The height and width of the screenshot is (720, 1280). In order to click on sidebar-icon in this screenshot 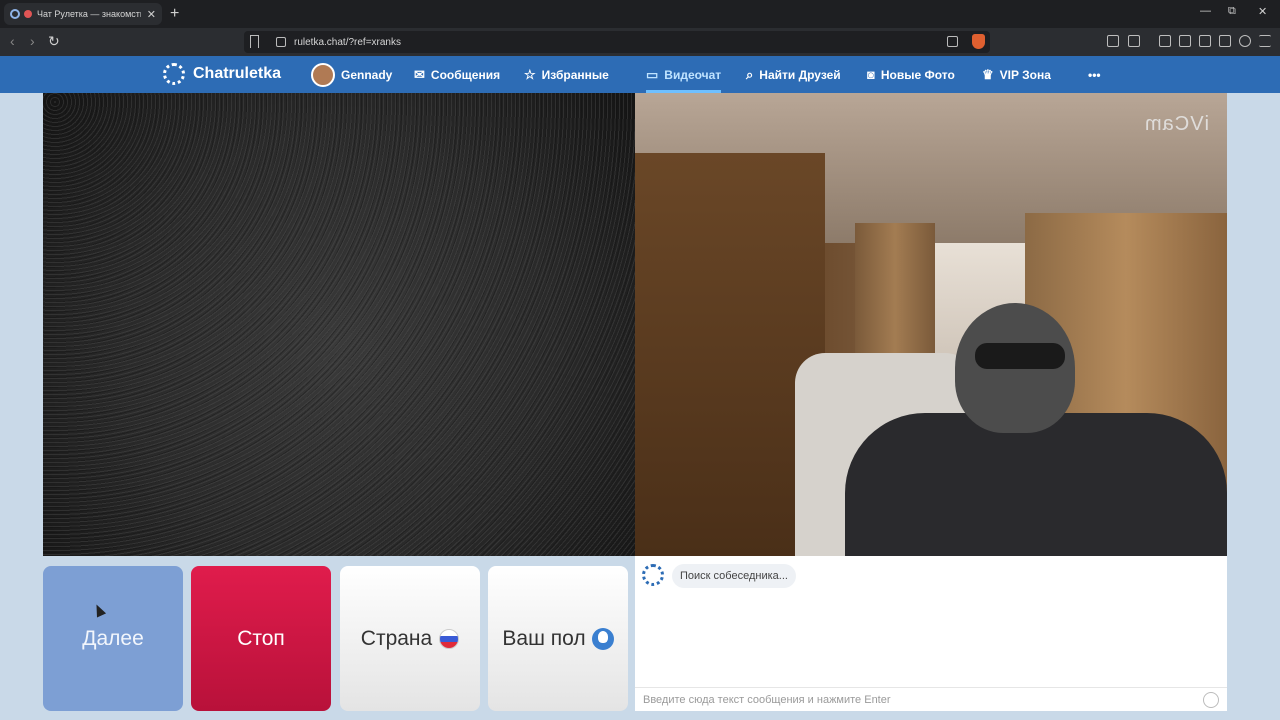, I will do `click(1185, 41)`.